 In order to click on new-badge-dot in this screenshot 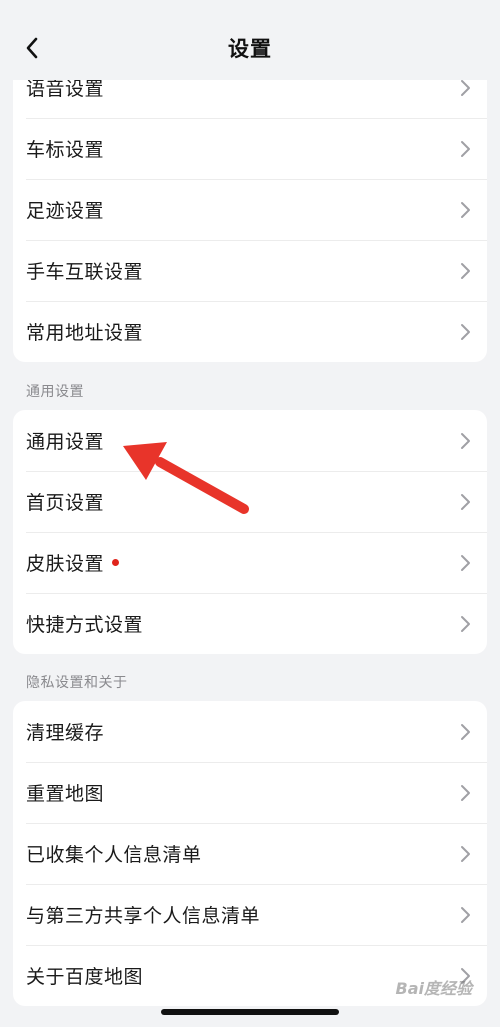, I will do `click(116, 562)`.